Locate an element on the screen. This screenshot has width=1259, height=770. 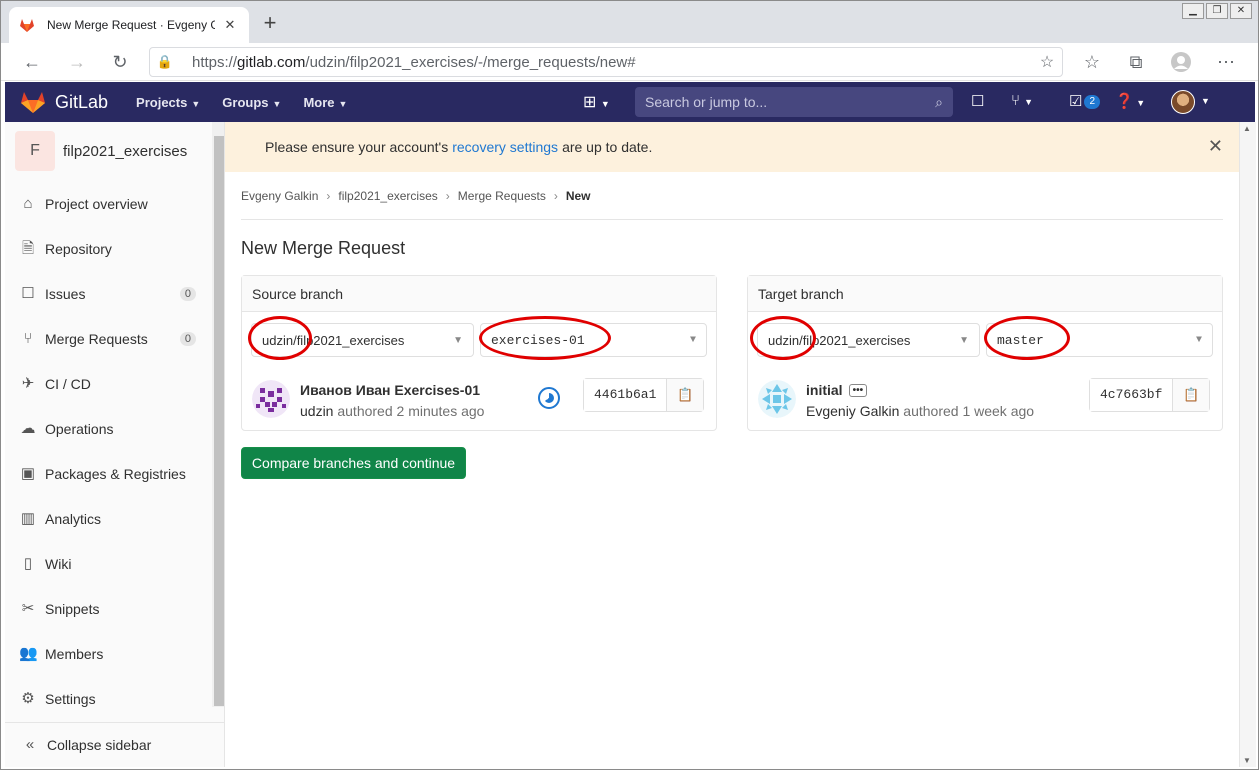
browser-menu-icon: ⋯ is located at coordinates (1226, 62).